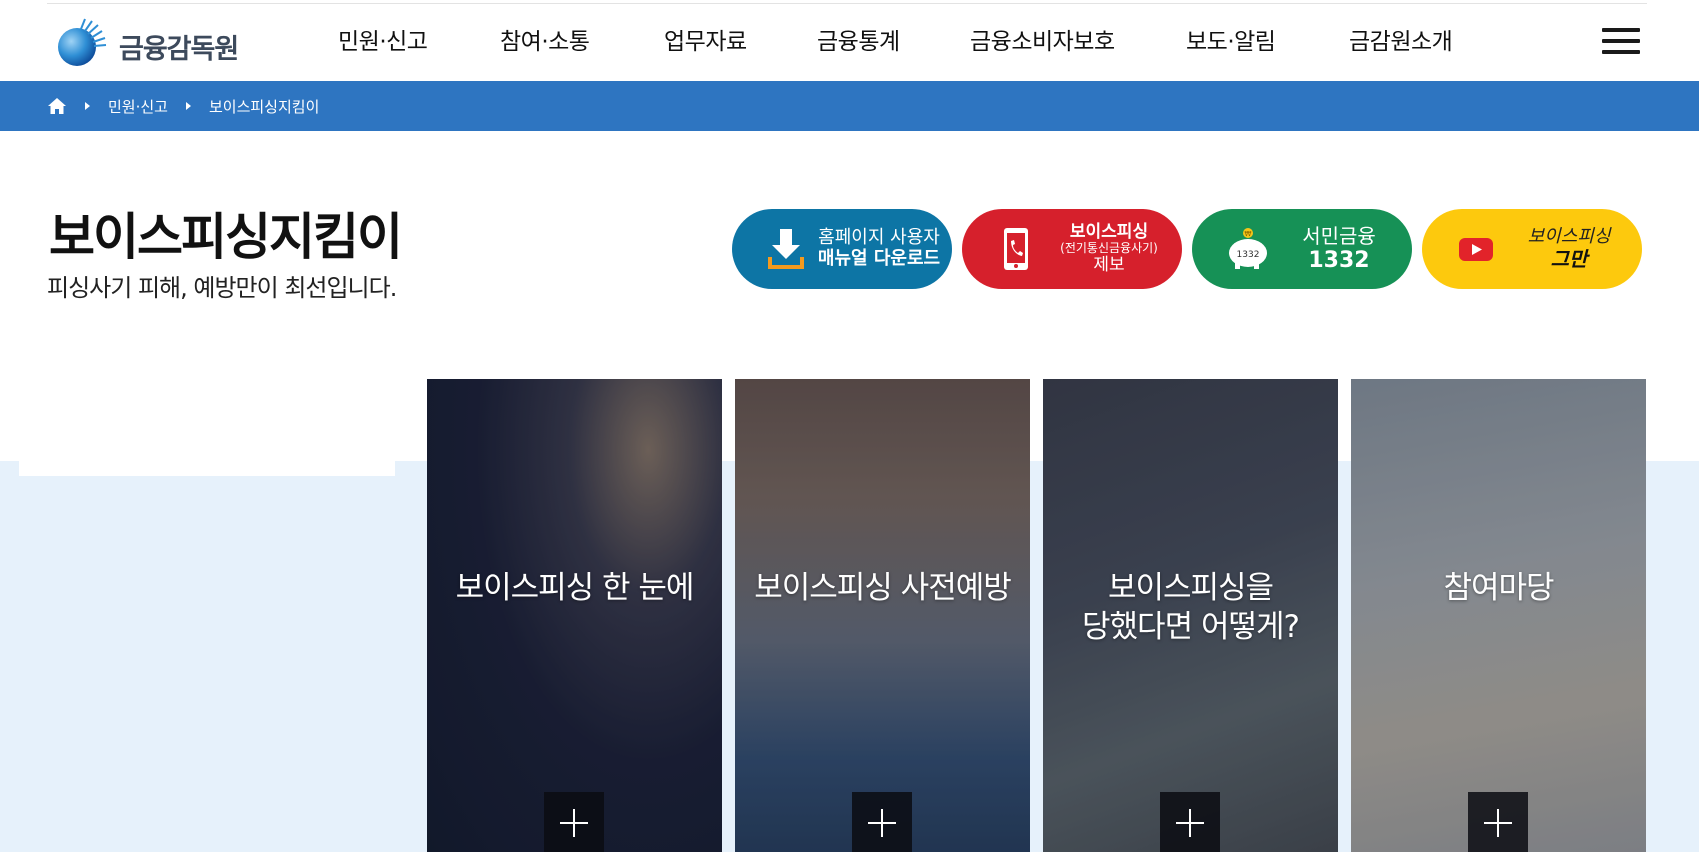  I want to click on manual-line2: 매뉴얼 다운로드, so click(879, 258).